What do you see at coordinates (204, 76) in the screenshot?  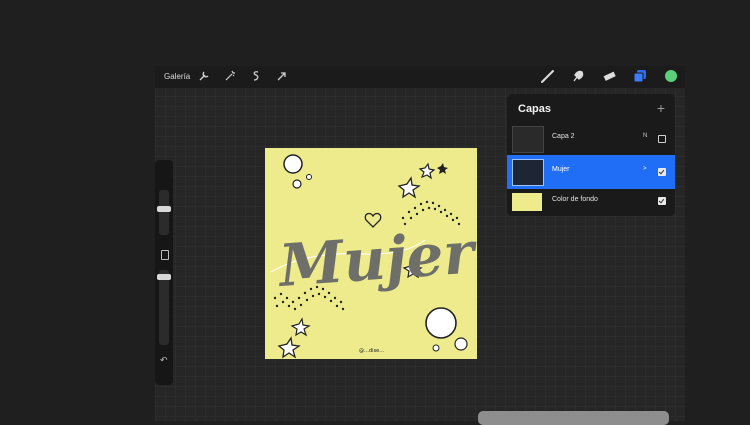 I see `wrench-icon` at bounding box center [204, 76].